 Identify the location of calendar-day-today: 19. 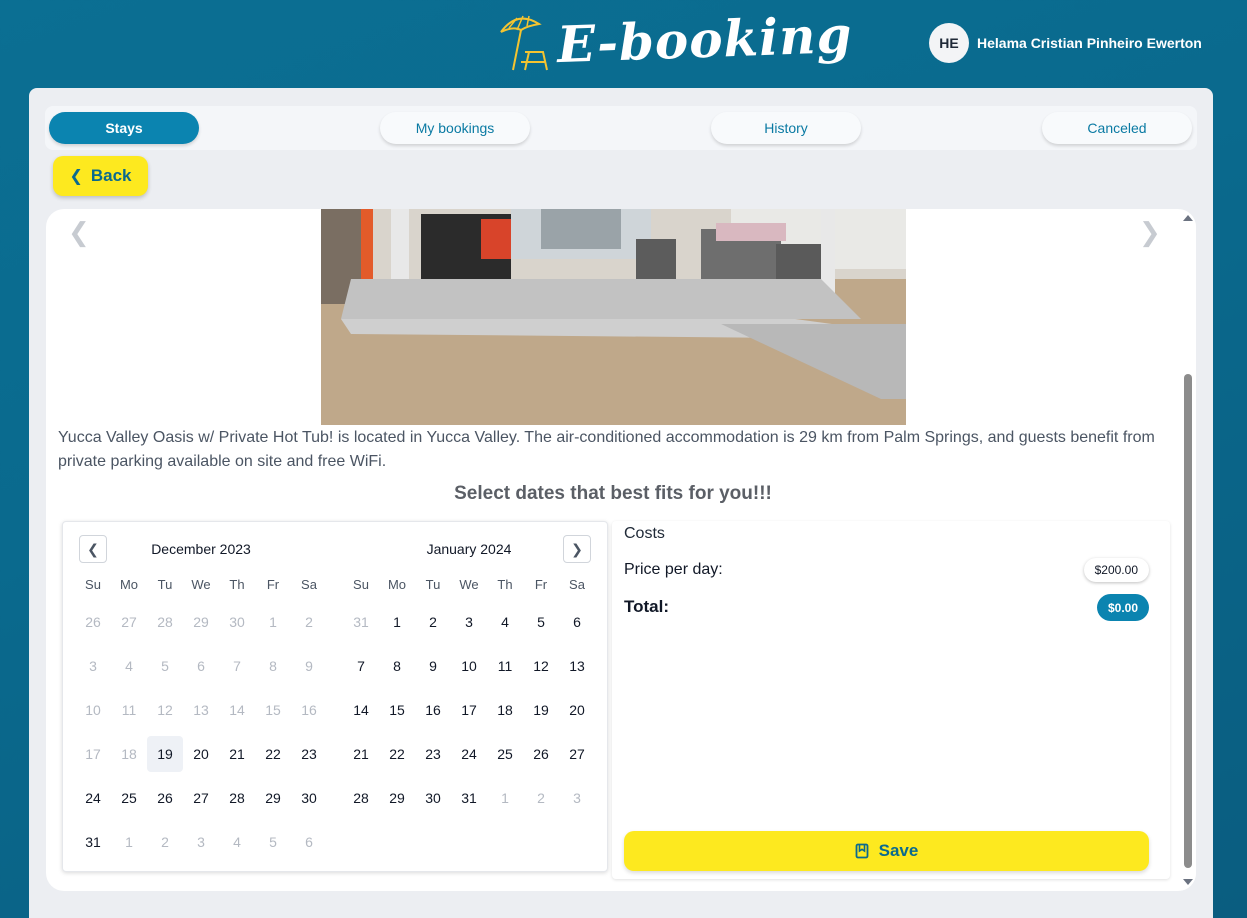
(165, 754).